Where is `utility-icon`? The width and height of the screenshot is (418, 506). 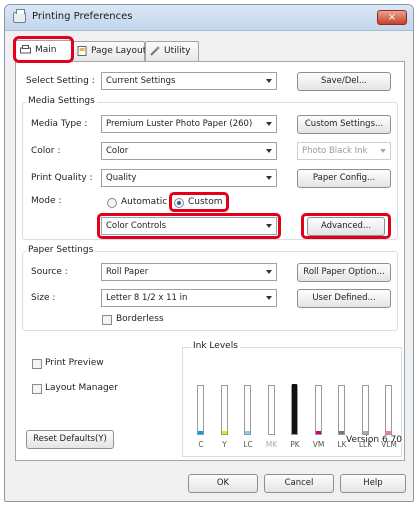 utility-icon is located at coordinates (155, 51).